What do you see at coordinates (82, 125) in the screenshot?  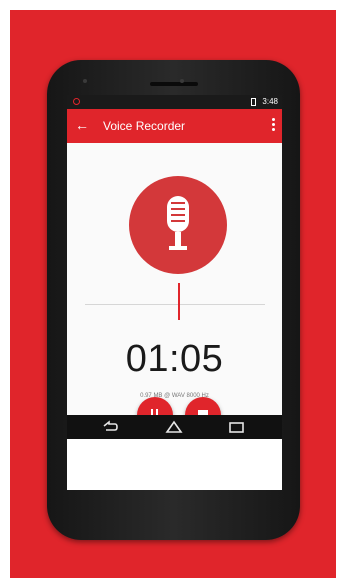 I see `back-arrow-icon: ←` at bounding box center [82, 125].